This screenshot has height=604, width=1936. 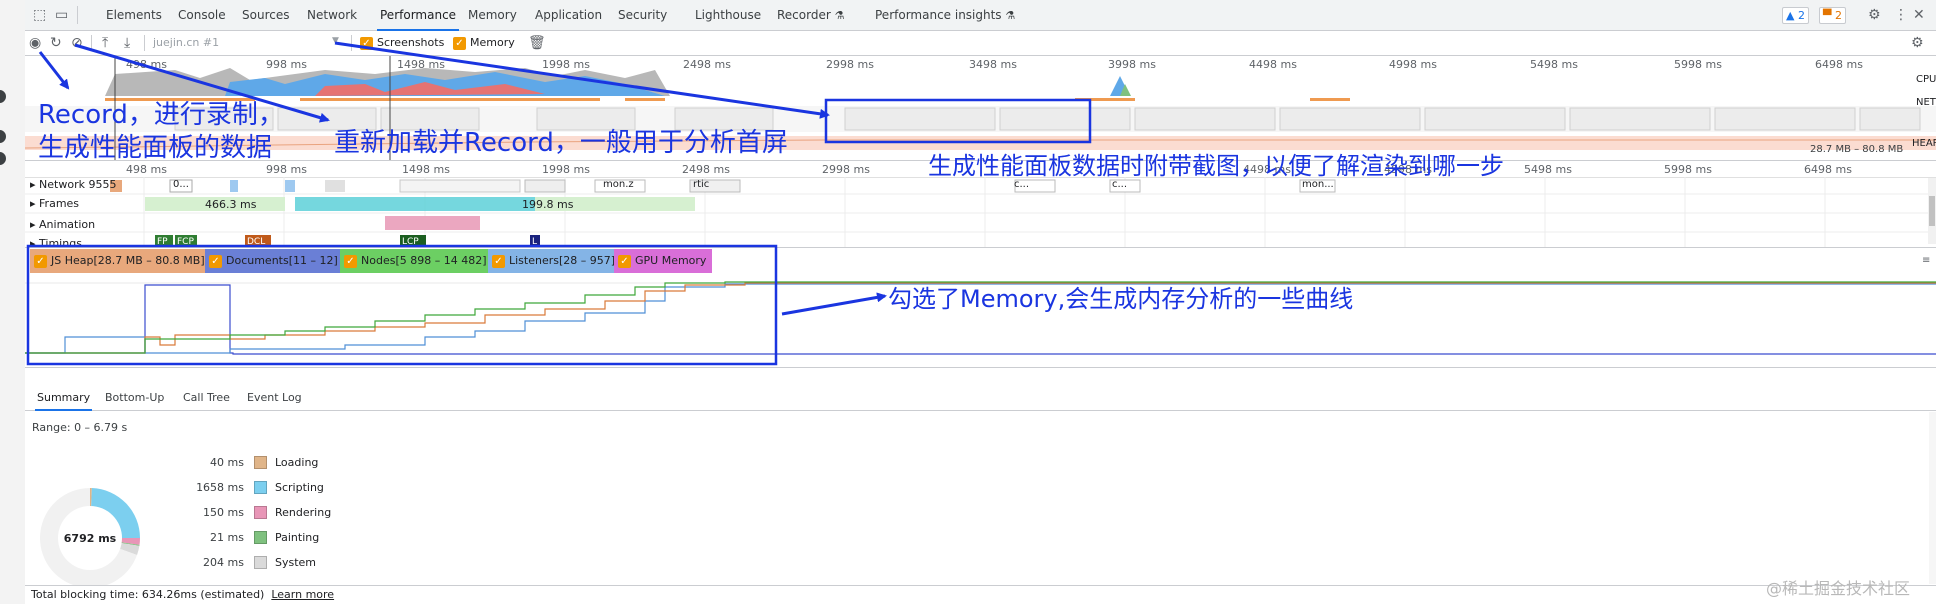 I want to click on more-options-icon: ⋮, so click(x=1901, y=15).